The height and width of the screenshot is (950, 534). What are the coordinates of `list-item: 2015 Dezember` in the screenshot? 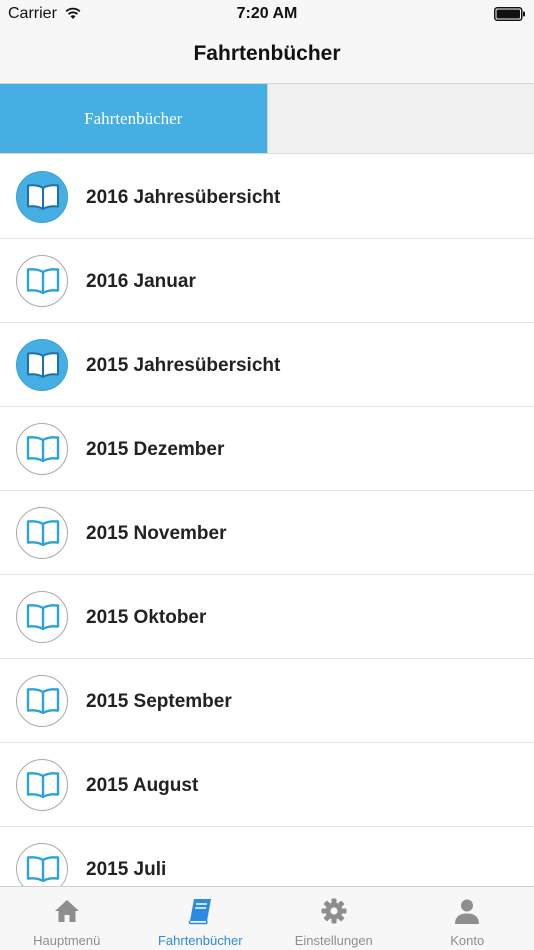 It's located at (267, 449).